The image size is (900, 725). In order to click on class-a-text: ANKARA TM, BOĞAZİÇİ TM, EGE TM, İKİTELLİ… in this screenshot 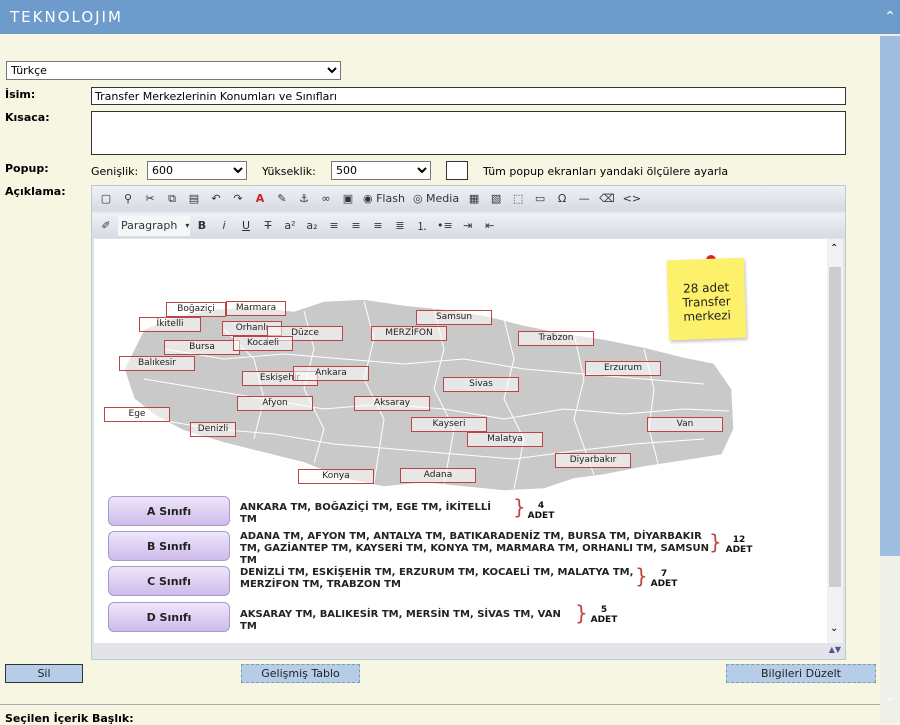, I will do `click(365, 513)`.